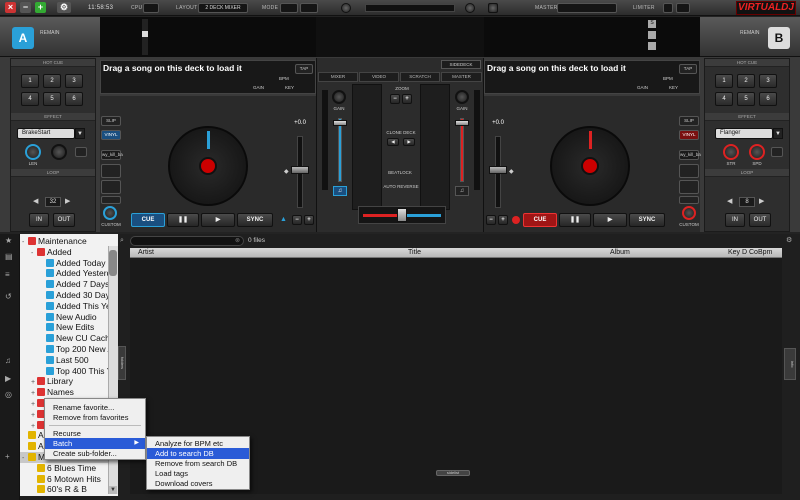 The height and width of the screenshot is (500, 800). I want to click on hotcue-2: 2, so click(52, 81).